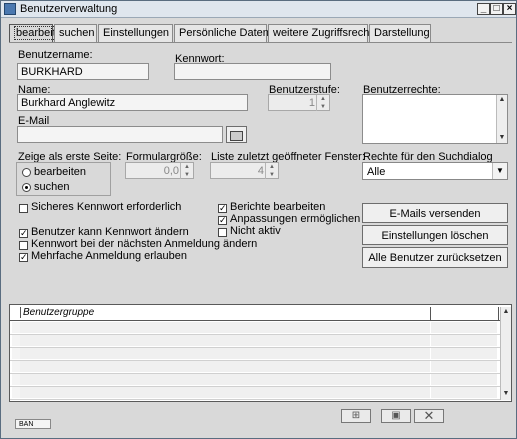 The width and height of the screenshot is (517, 439). I want to click on mail-icon, so click(236, 136).